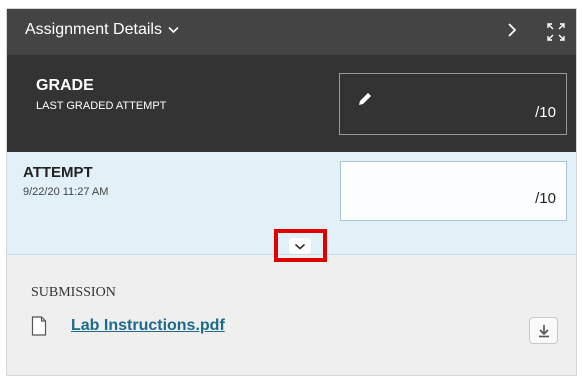 The width and height of the screenshot is (582, 381). I want to click on header-title: Assignment Details, so click(93, 30).